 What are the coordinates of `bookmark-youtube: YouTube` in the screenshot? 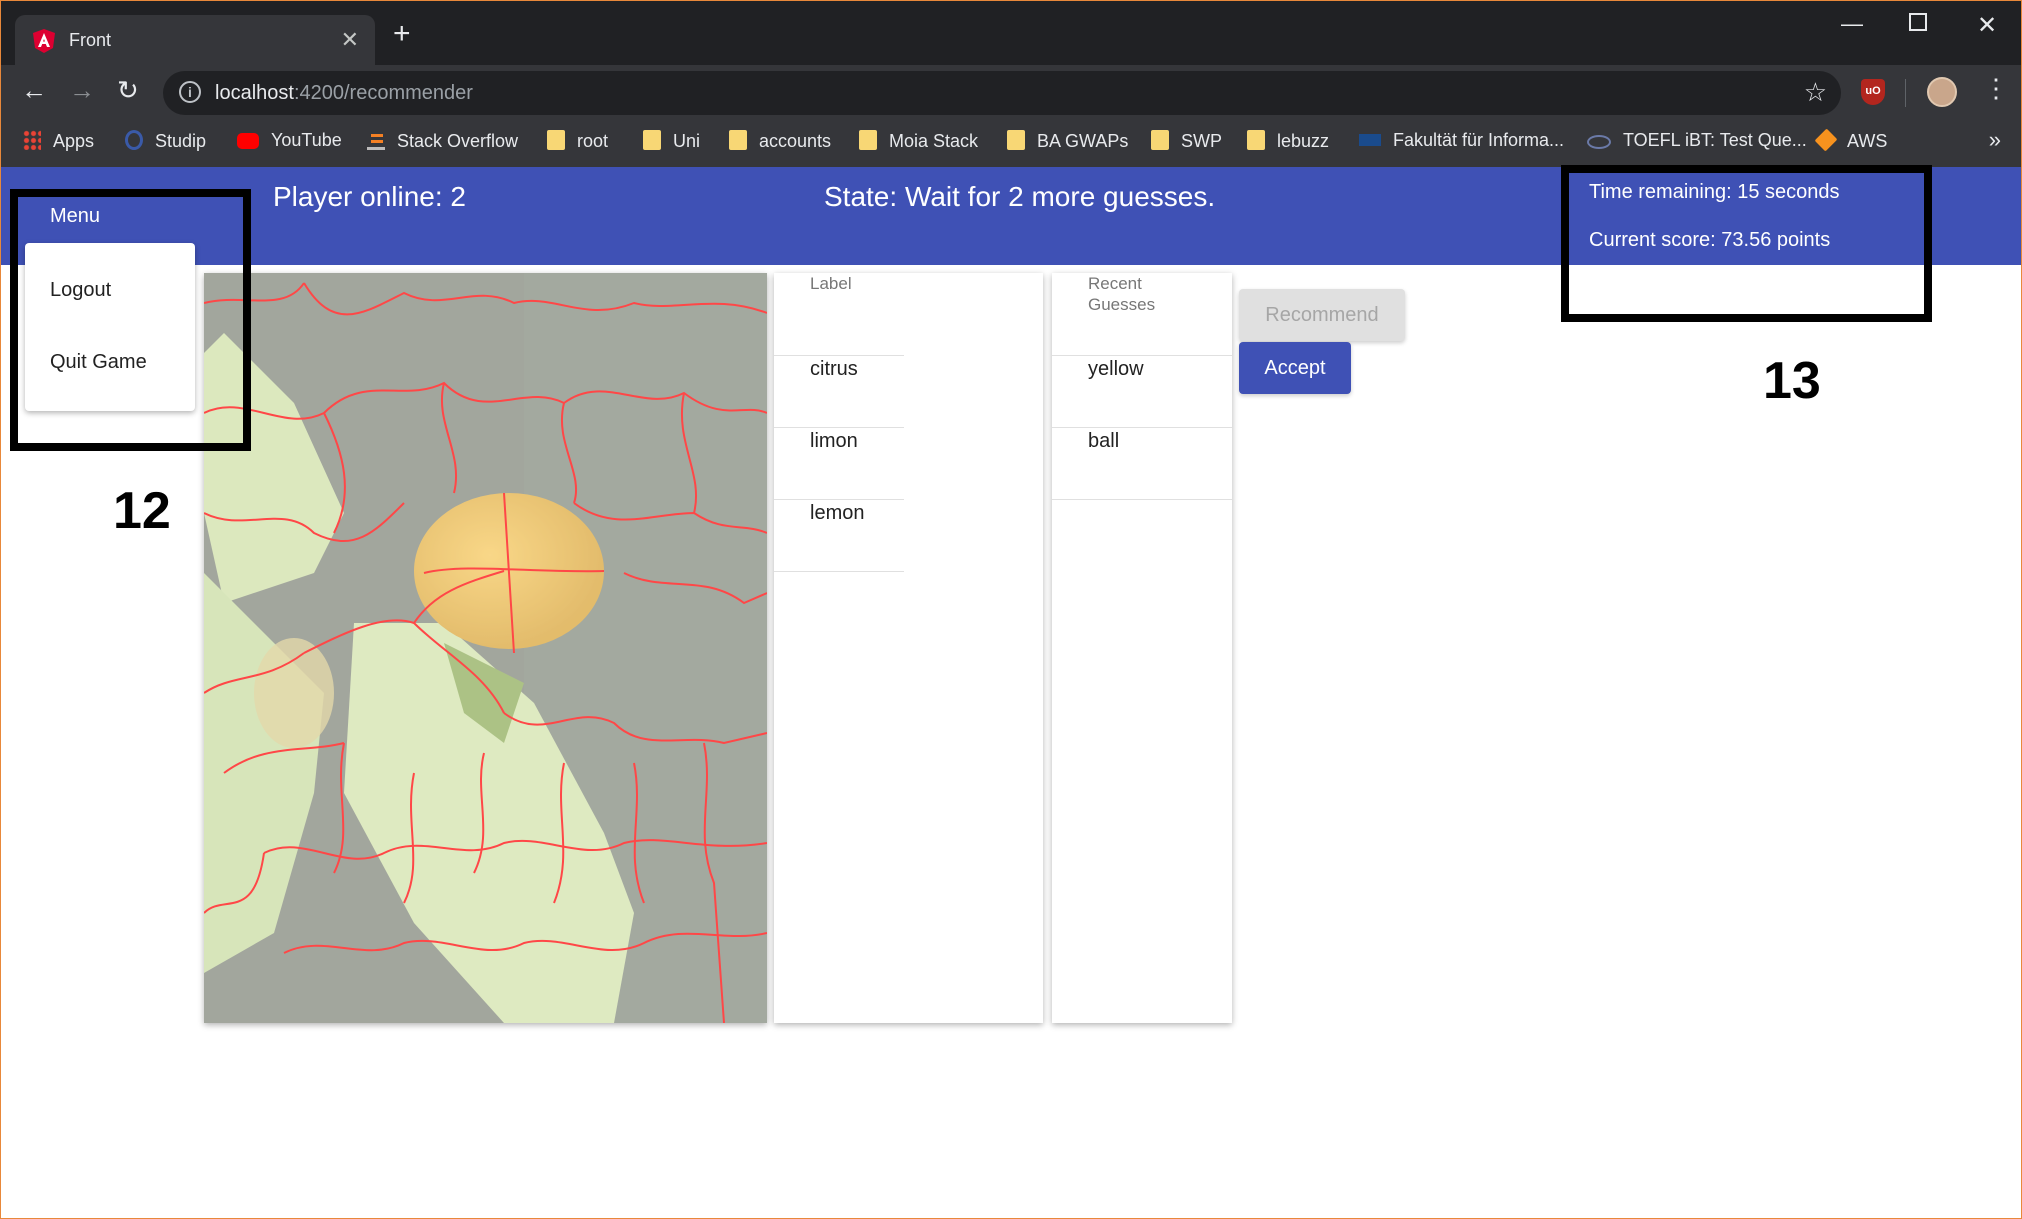 It's located at (289, 140).